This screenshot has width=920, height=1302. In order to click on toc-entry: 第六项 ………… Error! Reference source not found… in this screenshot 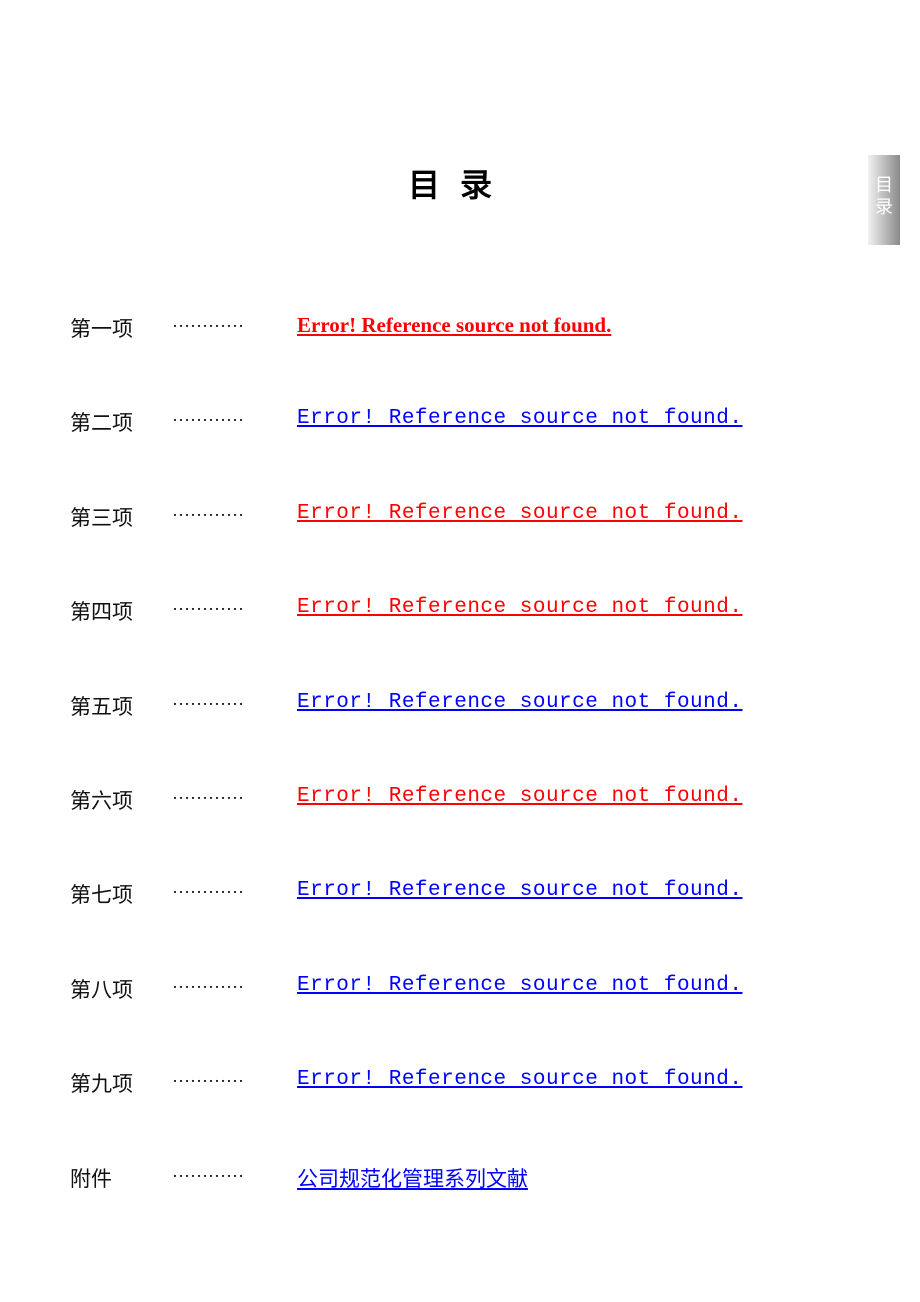, I will do `click(460, 797)`.